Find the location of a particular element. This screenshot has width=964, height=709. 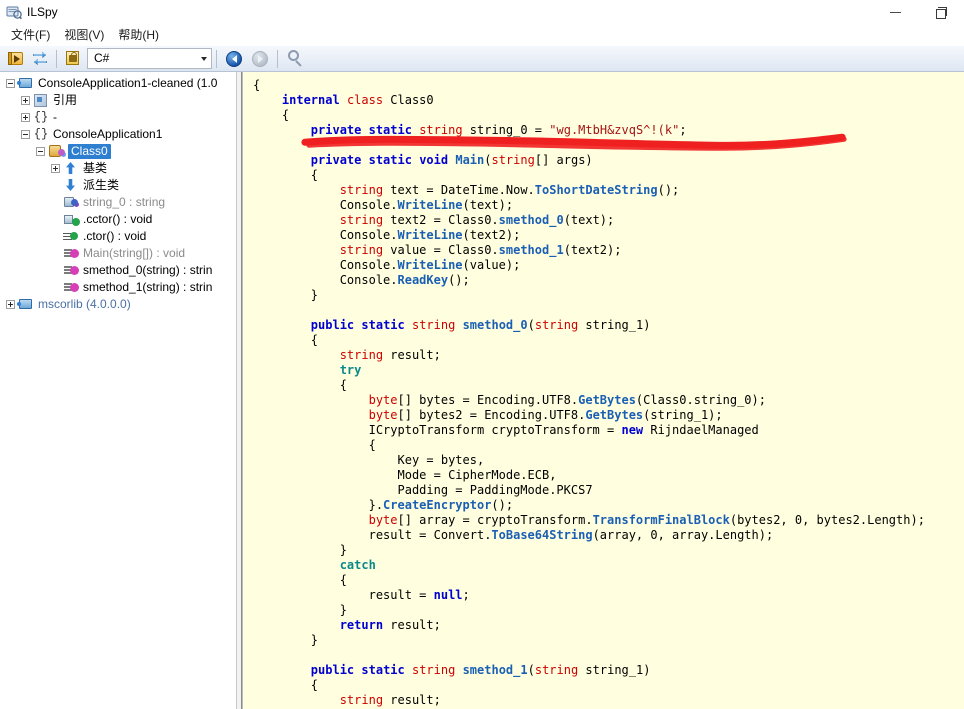

tree-node-namespace-consoleapplication1: {} ConsoleApplication1 is located at coordinates (118, 134).